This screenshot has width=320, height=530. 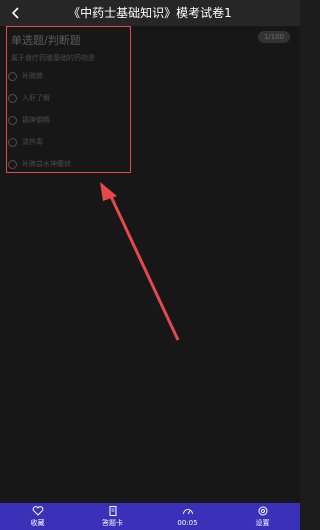 I want to click on options-list: 补脾肺 入肝了解 镇神御精 清热毒 补脾益水神腹状, so click(x=68, y=123).